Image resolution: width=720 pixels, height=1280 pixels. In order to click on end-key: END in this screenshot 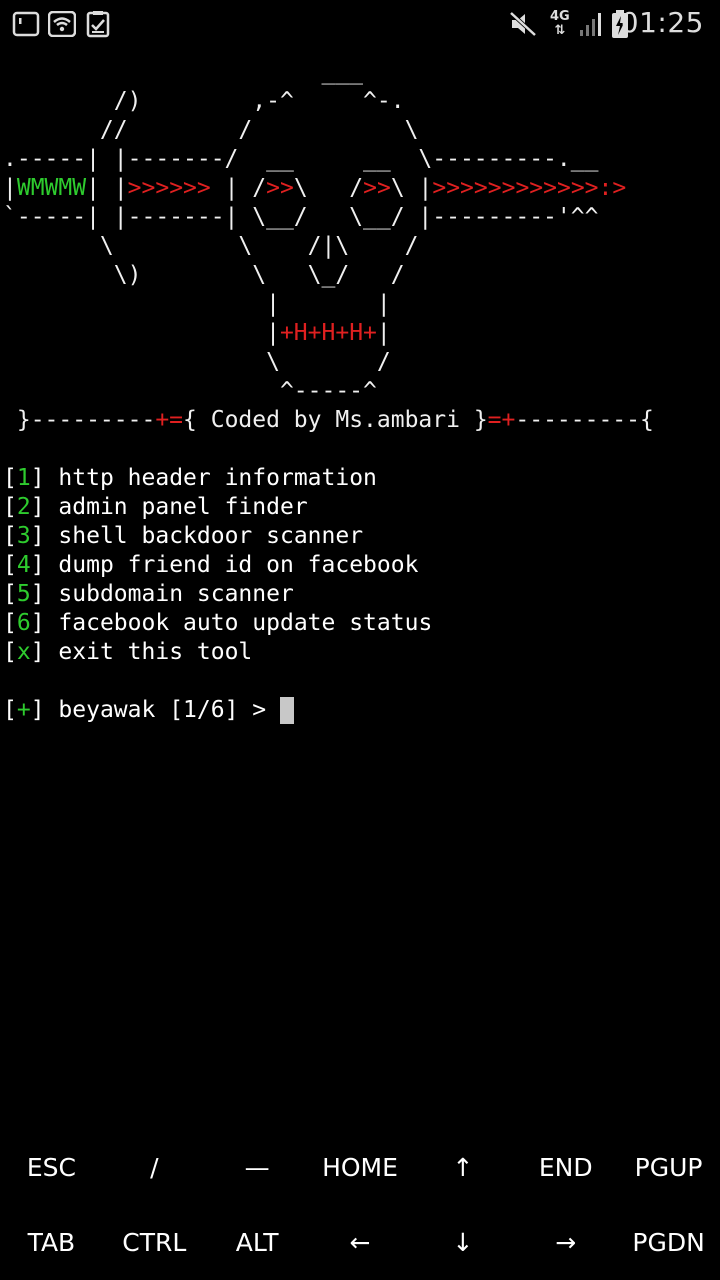, I will do `click(565, 1167)`.